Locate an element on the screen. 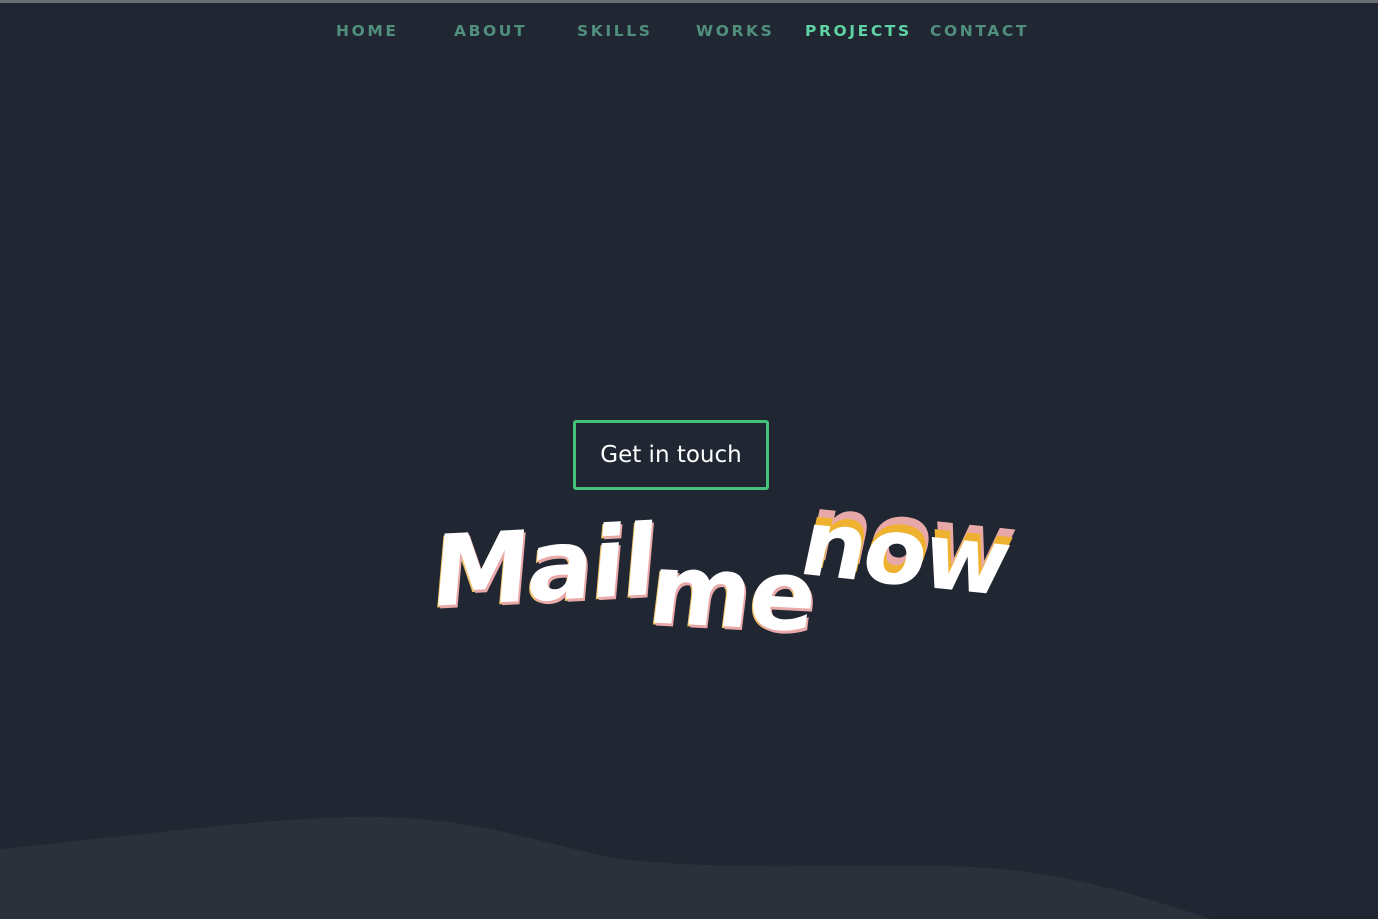  nav-item-projects: PROJECTS is located at coordinates (858, 31).